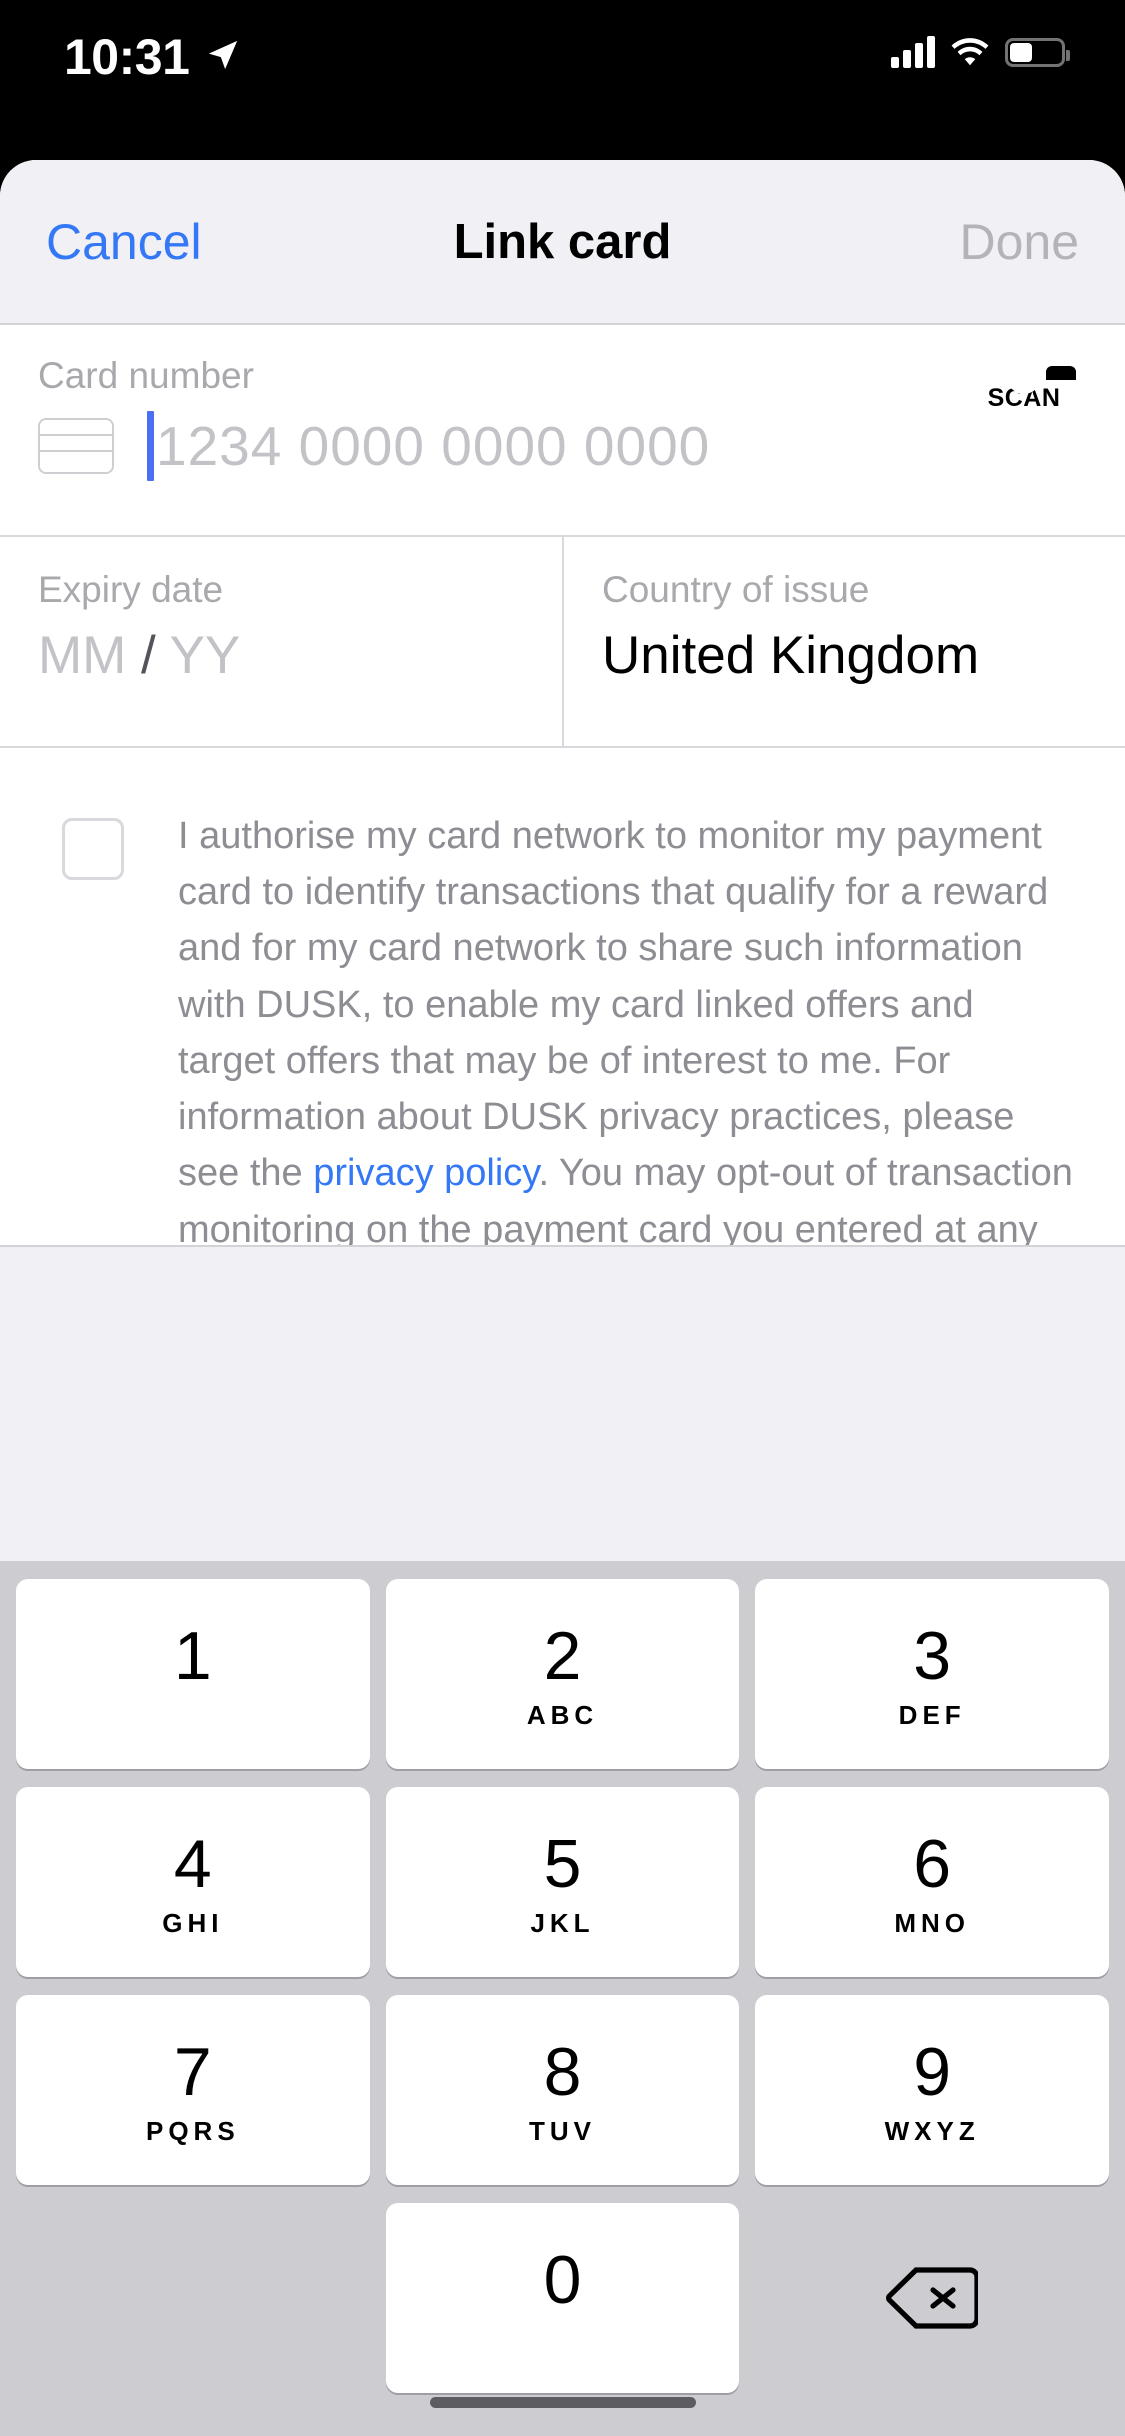 This screenshot has height=2436, width=1125. I want to click on key-7: 7 PQRS, so click(193, 2090).